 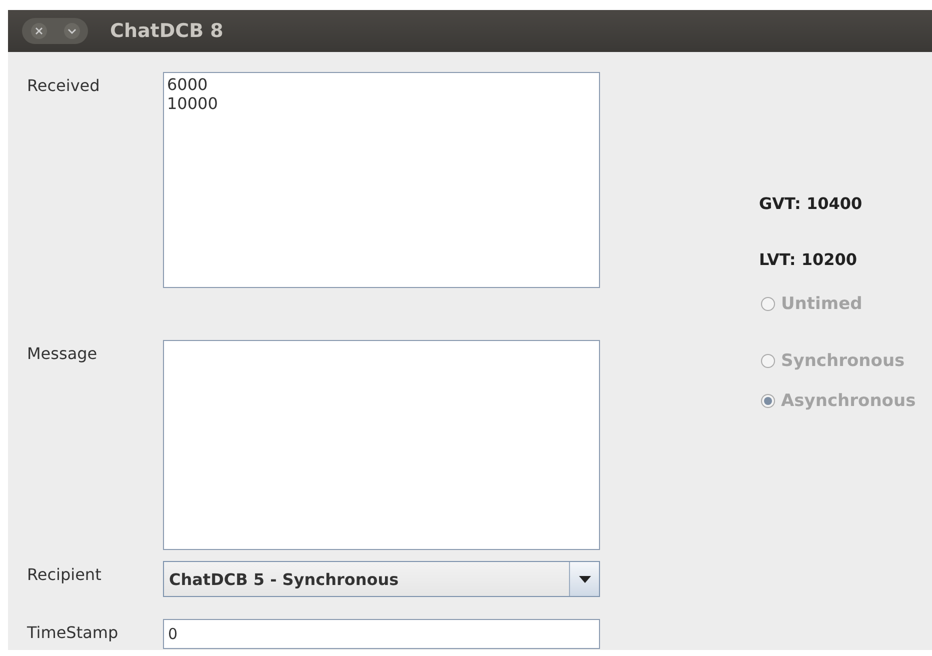 I want to click on field-label: Recipient, so click(x=64, y=574).